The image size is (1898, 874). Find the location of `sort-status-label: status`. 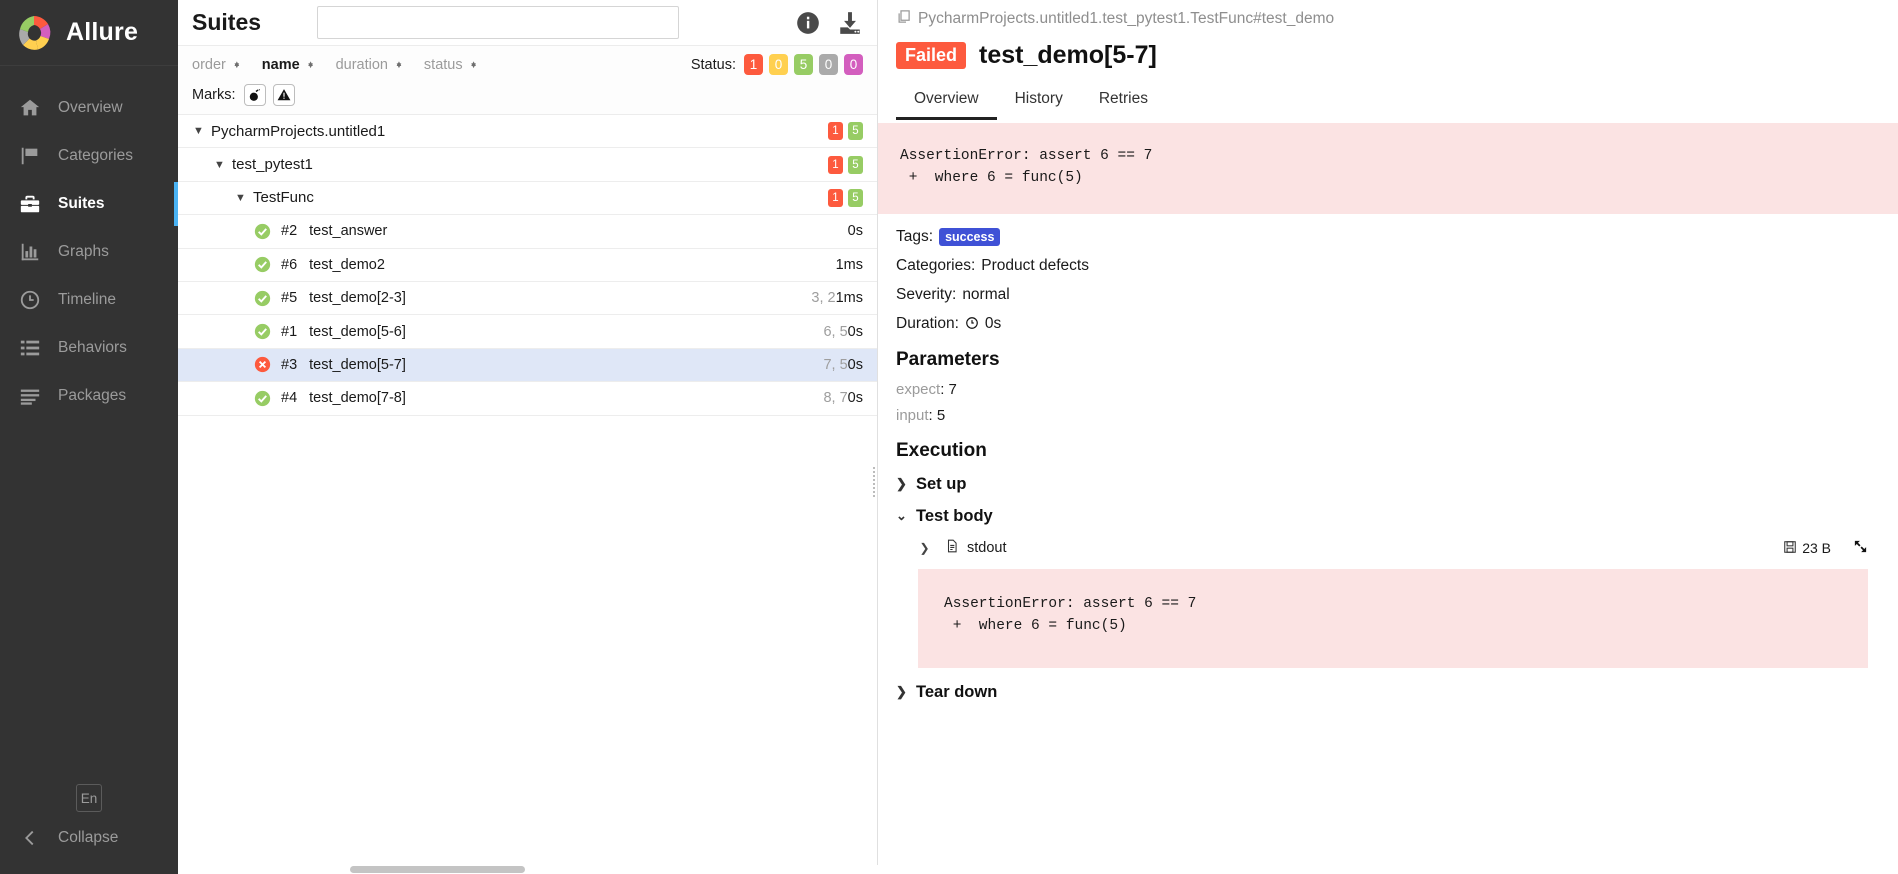

sort-status-label: status is located at coordinates (443, 64).